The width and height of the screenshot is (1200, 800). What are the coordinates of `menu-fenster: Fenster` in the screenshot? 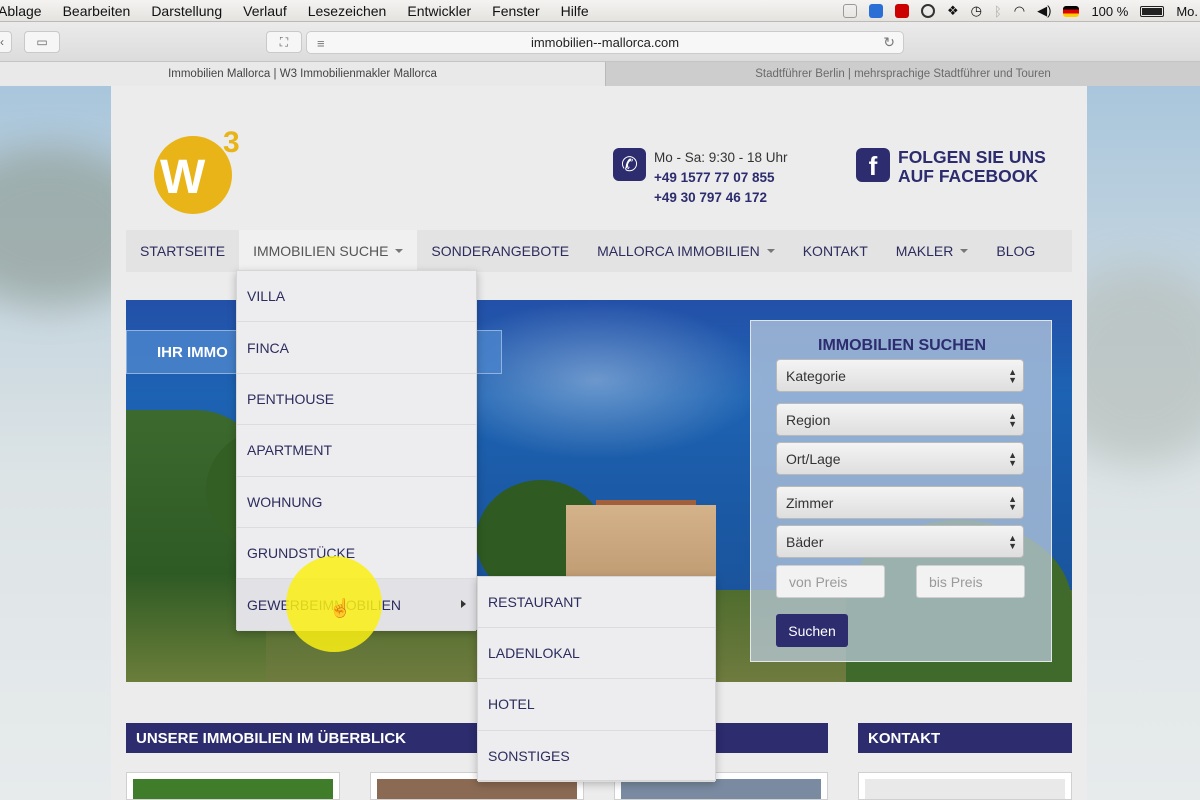 It's located at (515, 11).